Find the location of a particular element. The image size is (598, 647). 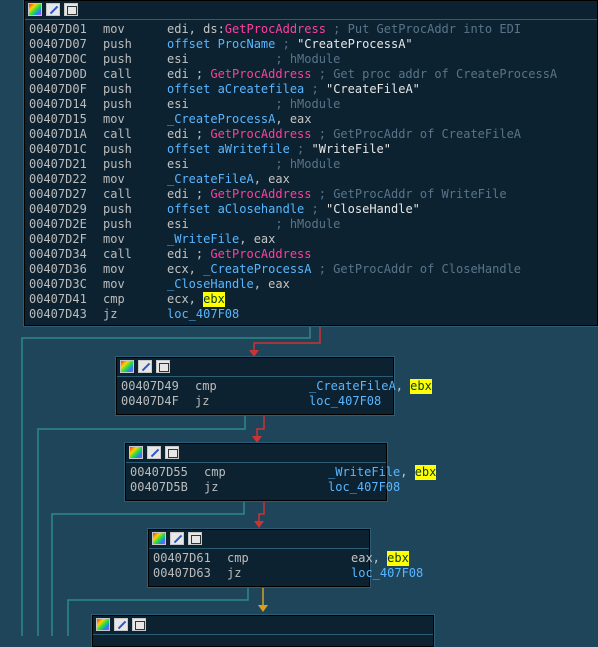

instruction-row: 00407D2F mov _WriteFile, eax is located at coordinates (311, 239).